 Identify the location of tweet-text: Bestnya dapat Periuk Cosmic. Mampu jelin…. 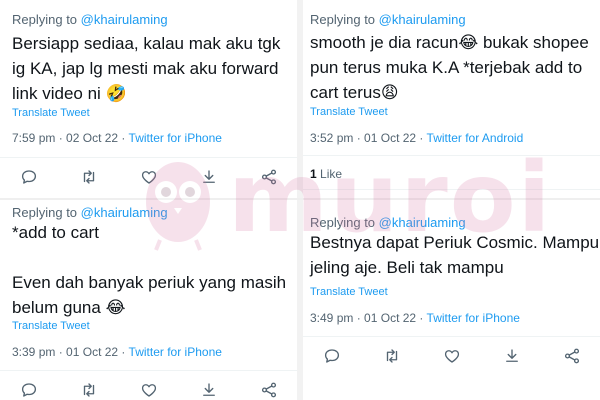
(455, 255).